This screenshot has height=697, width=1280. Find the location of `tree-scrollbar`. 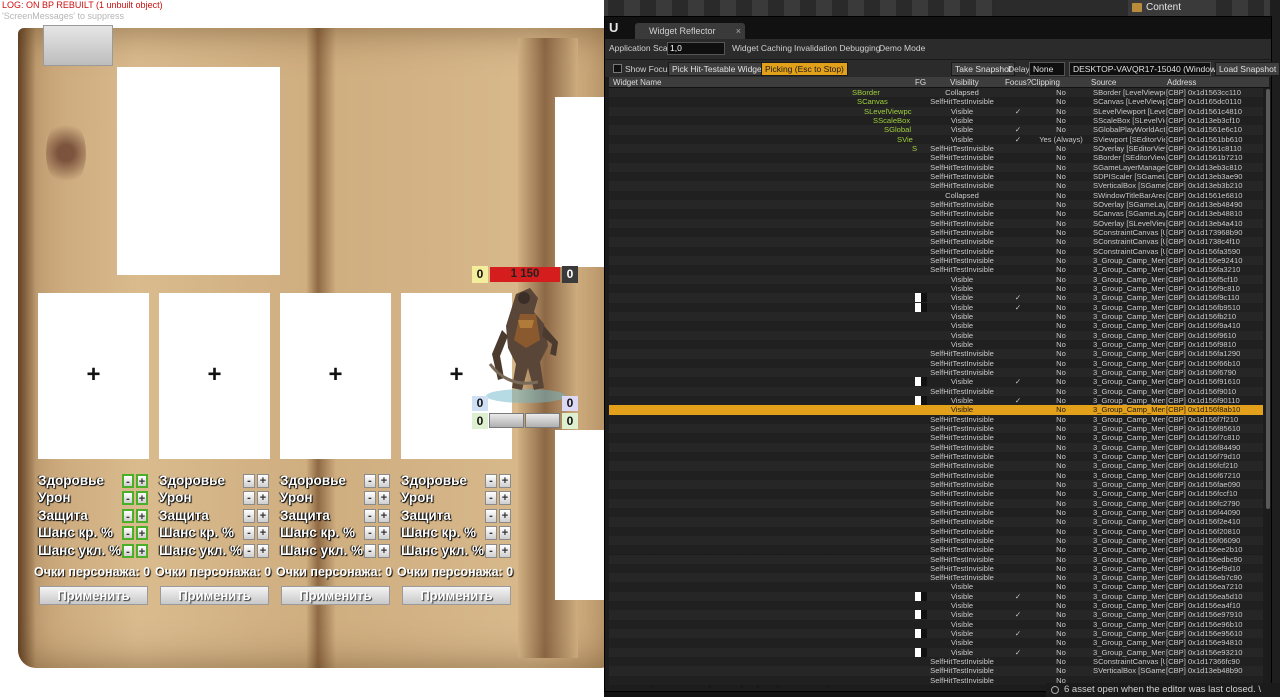

tree-scrollbar is located at coordinates (1268, 299).